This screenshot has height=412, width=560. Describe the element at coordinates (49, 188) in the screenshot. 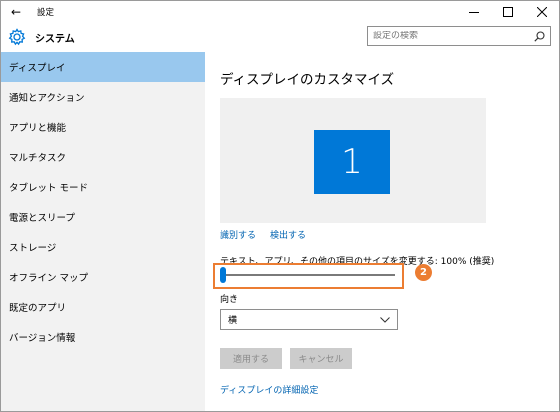

I see `sidebar-item-label: タブレット モード` at that location.